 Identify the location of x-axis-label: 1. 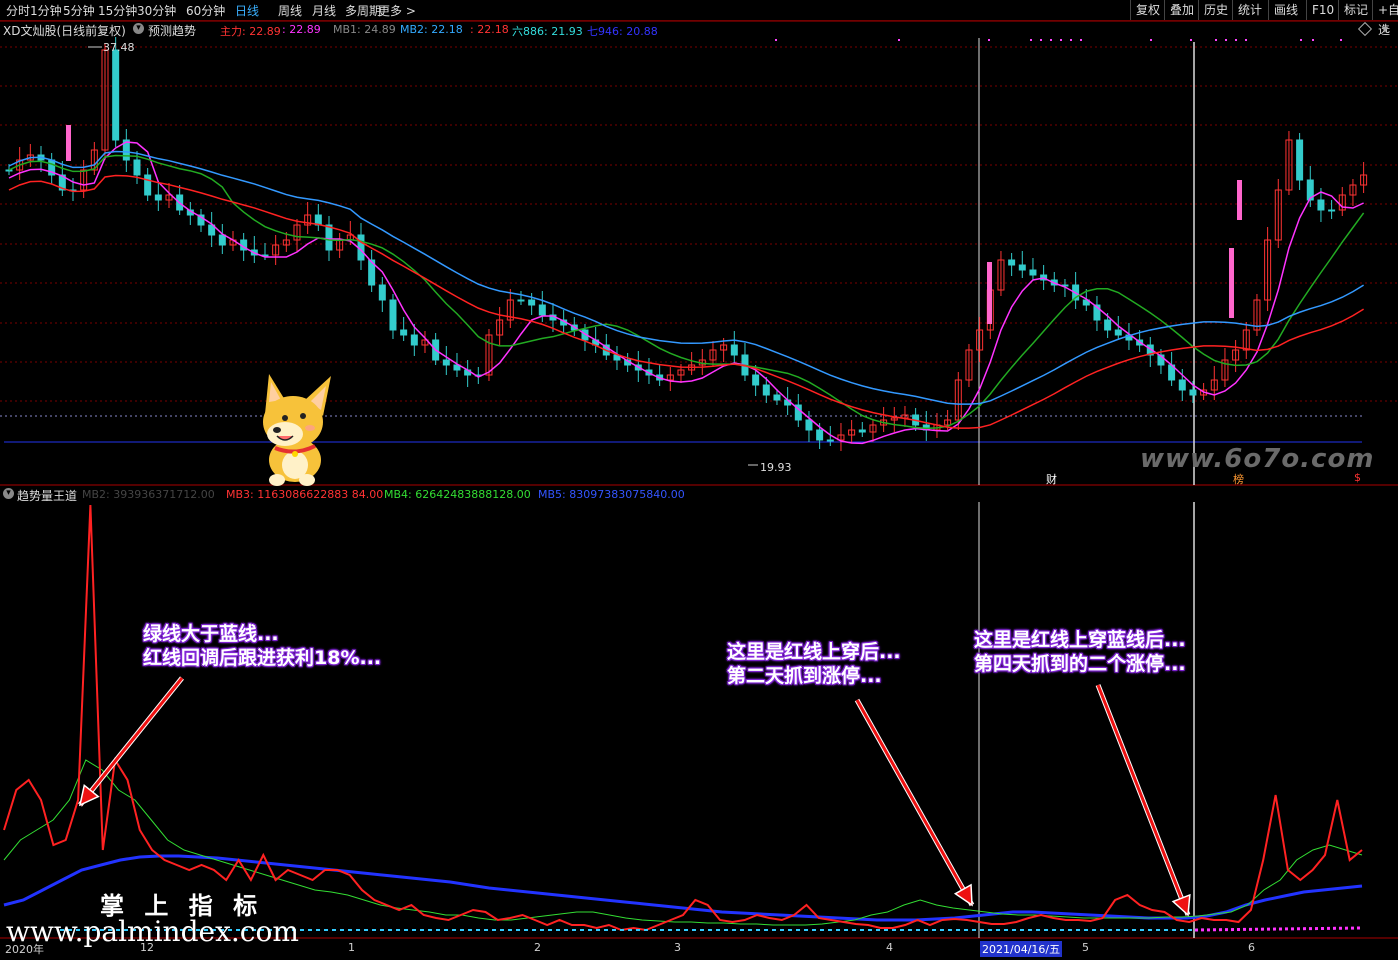
(351, 947).